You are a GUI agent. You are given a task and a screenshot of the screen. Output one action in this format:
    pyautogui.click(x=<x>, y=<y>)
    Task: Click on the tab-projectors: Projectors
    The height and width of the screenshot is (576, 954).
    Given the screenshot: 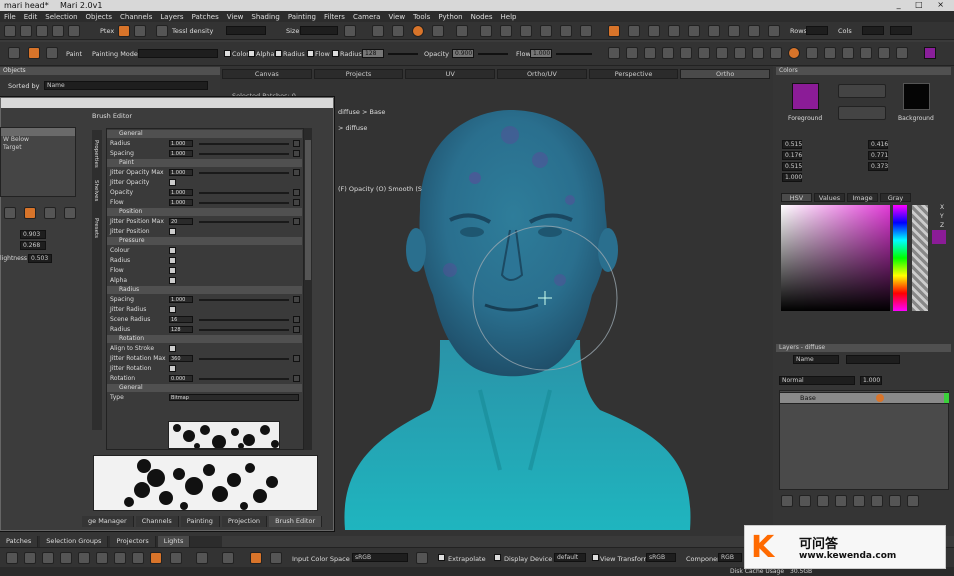 What is the action you would take?
    pyautogui.click(x=133, y=541)
    